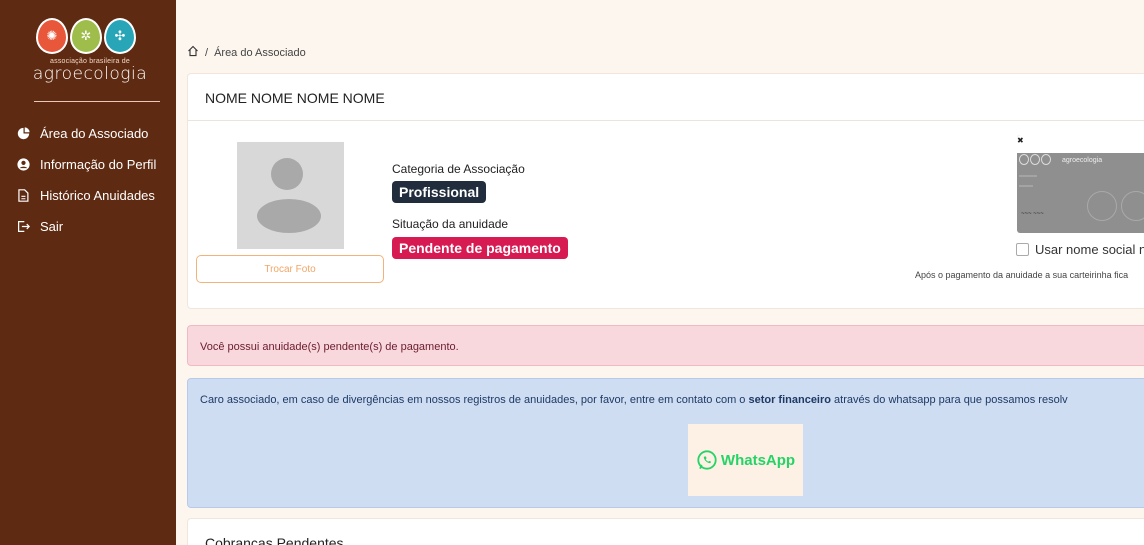 The height and width of the screenshot is (545, 1144). I want to click on whatsapp-button: WhatsApp, so click(745, 460).